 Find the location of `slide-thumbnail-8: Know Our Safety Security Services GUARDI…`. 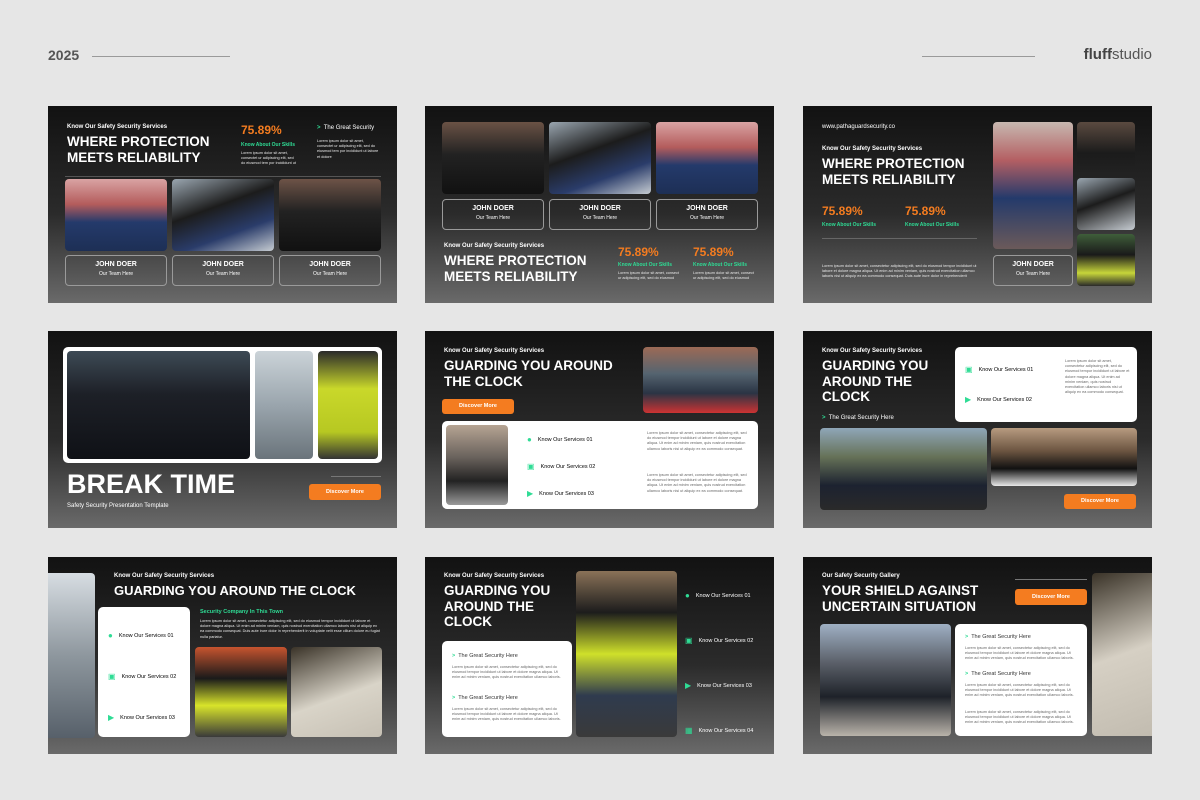

slide-thumbnail-8: Know Our Safety Security Services GUARDI… is located at coordinates (599, 655).